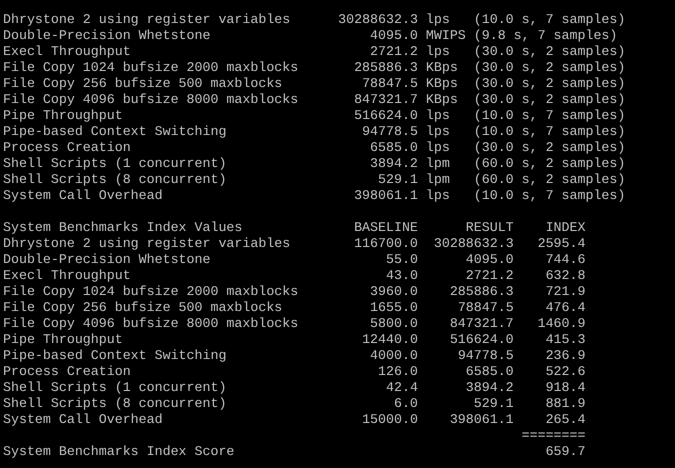 The height and width of the screenshot is (468, 675). Describe the element at coordinates (390, 84) in the screenshot. I see `result-value: 78847.5` at that location.